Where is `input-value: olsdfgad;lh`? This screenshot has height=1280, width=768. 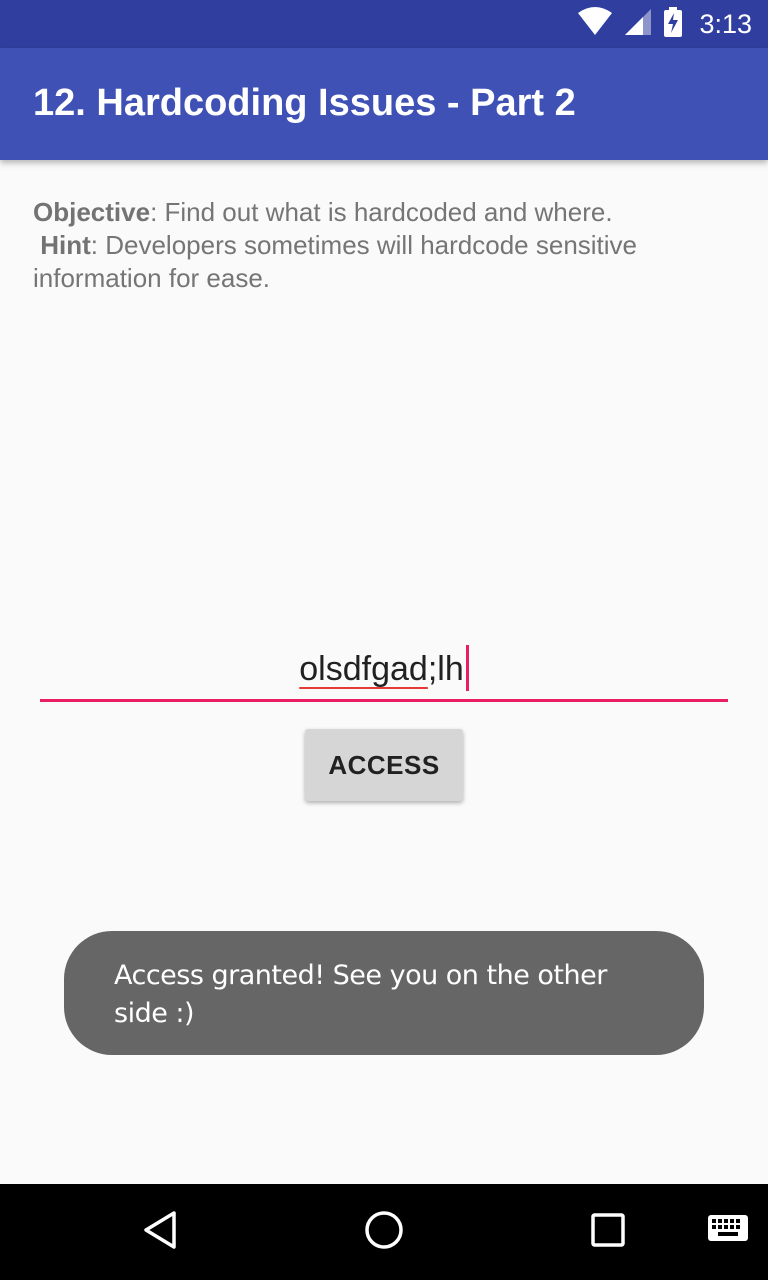
input-value: olsdfgad;lh is located at coordinates (384, 669).